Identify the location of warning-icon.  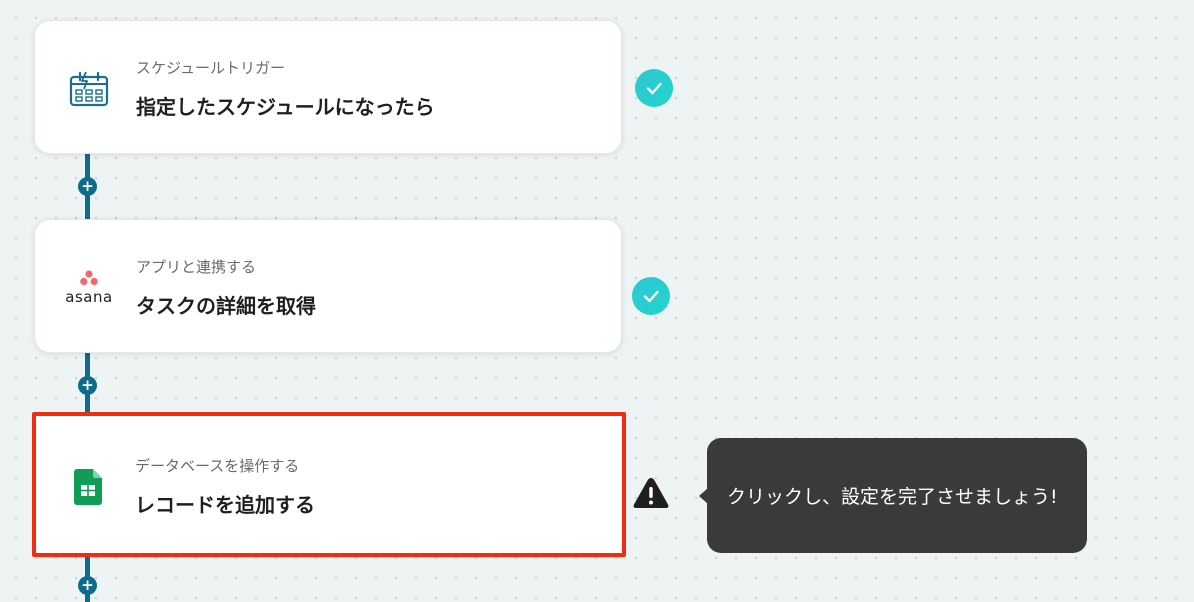
(651, 493).